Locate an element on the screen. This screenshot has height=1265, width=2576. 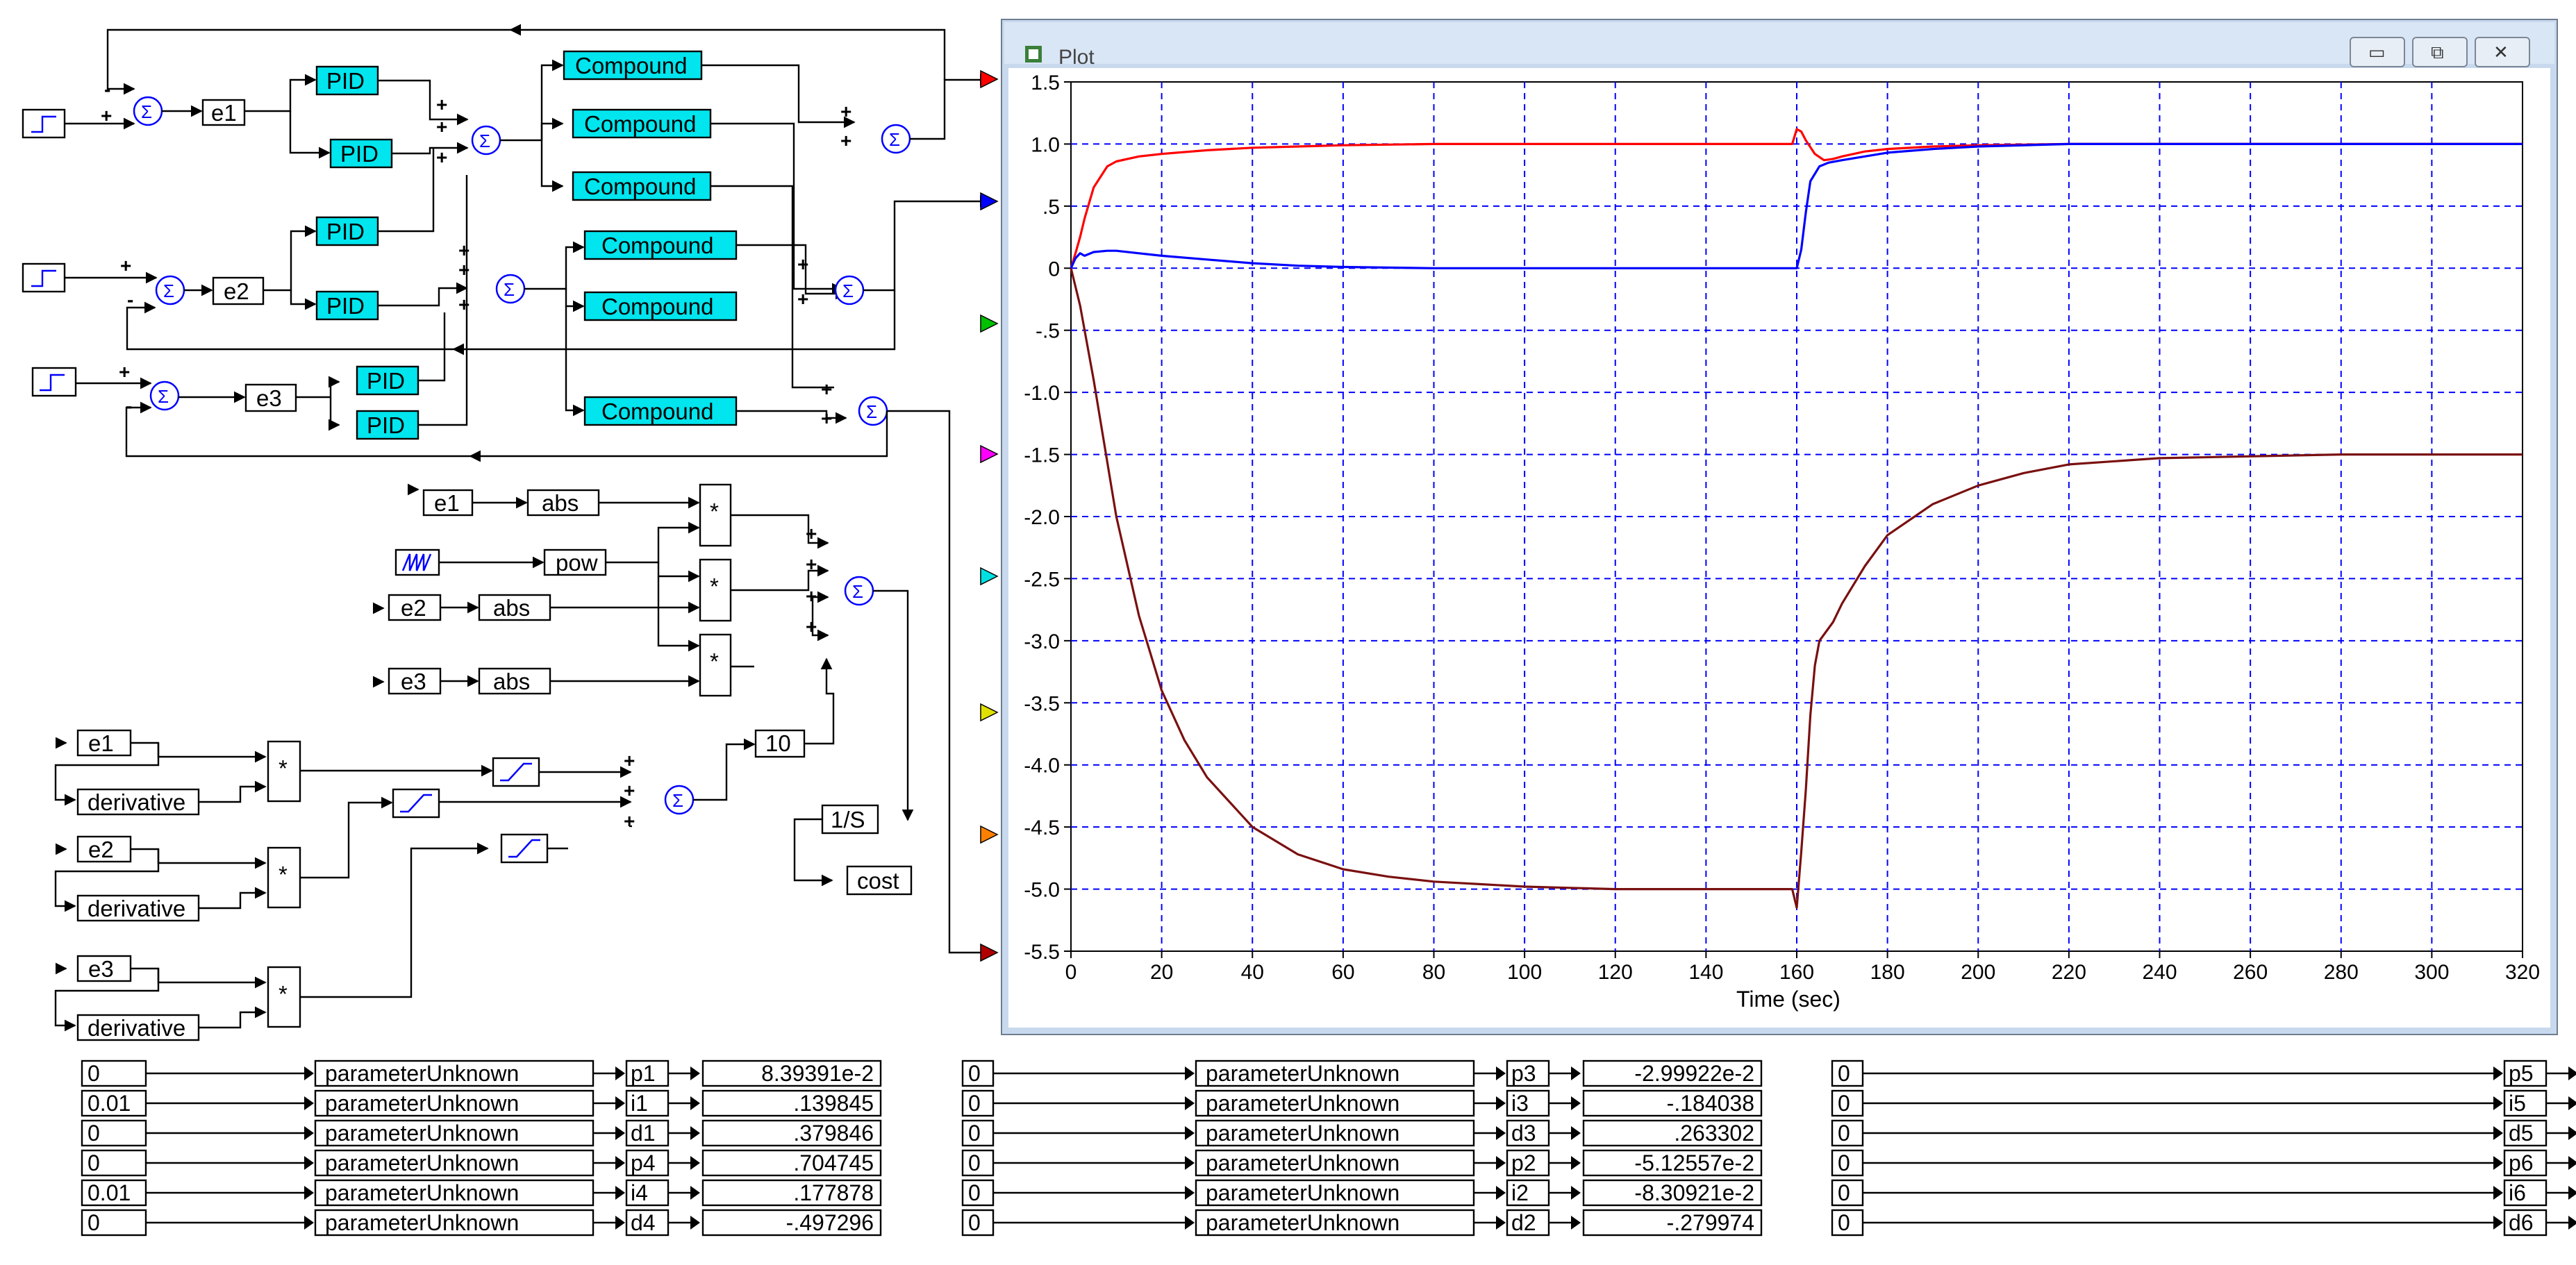
param-name-label: p6 is located at coordinates (2521, 1162).